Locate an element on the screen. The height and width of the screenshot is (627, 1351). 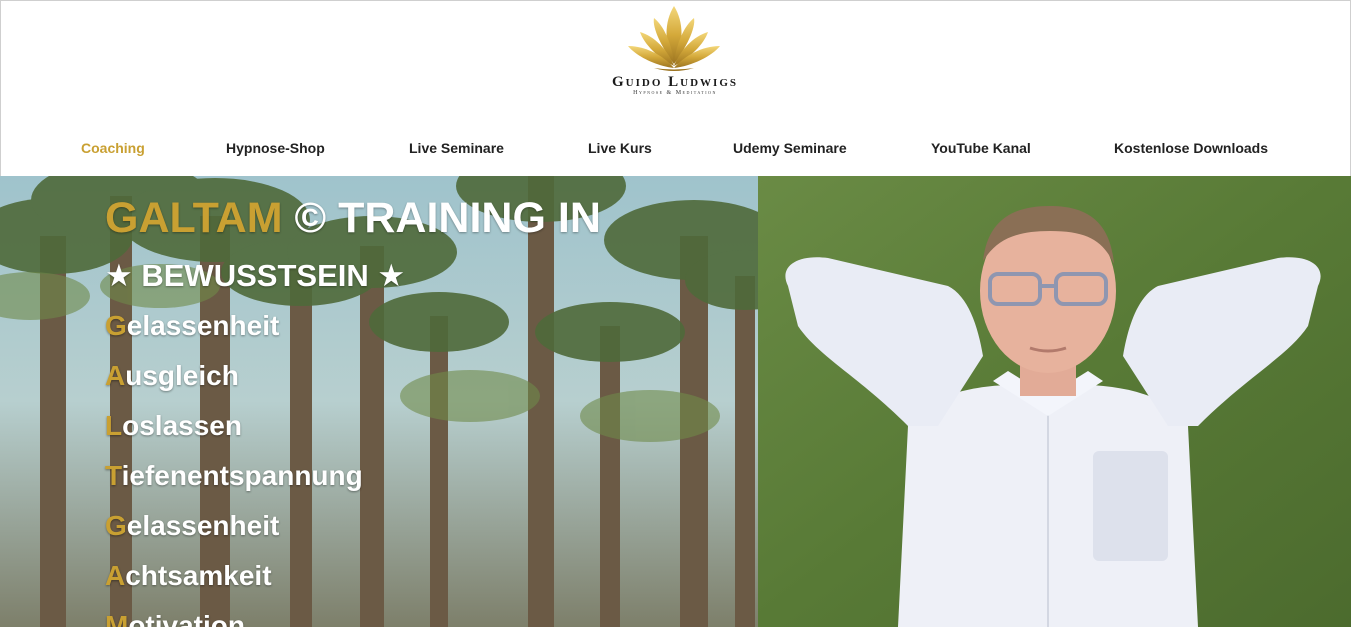
word-initial: T is located at coordinates (113, 475).